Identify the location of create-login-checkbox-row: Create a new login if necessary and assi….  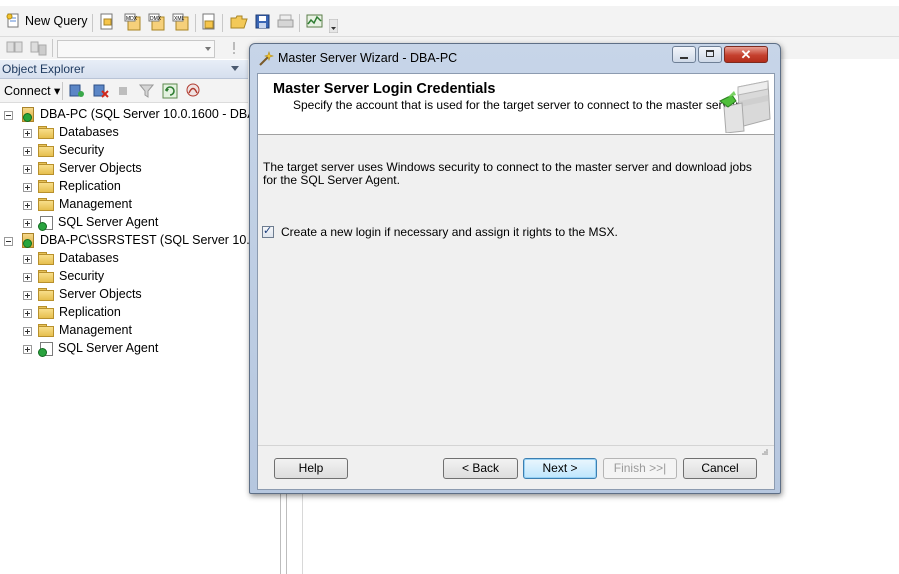
(440, 231).